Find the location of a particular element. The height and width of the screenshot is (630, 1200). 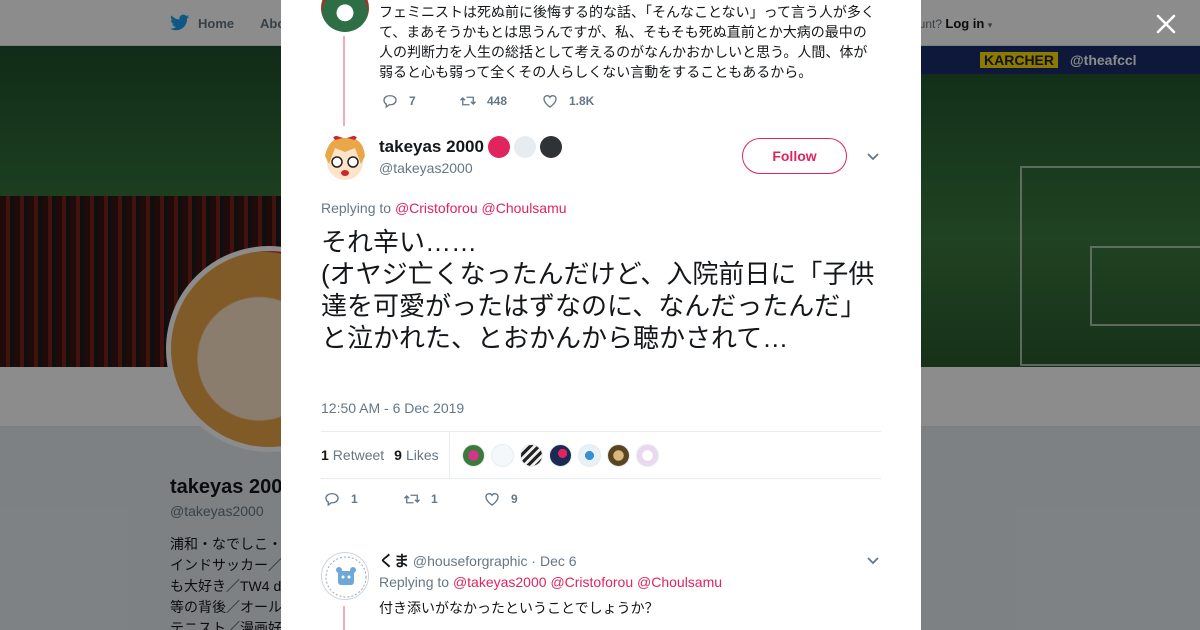

like-stat: 9 Likes is located at coordinates (416, 455).